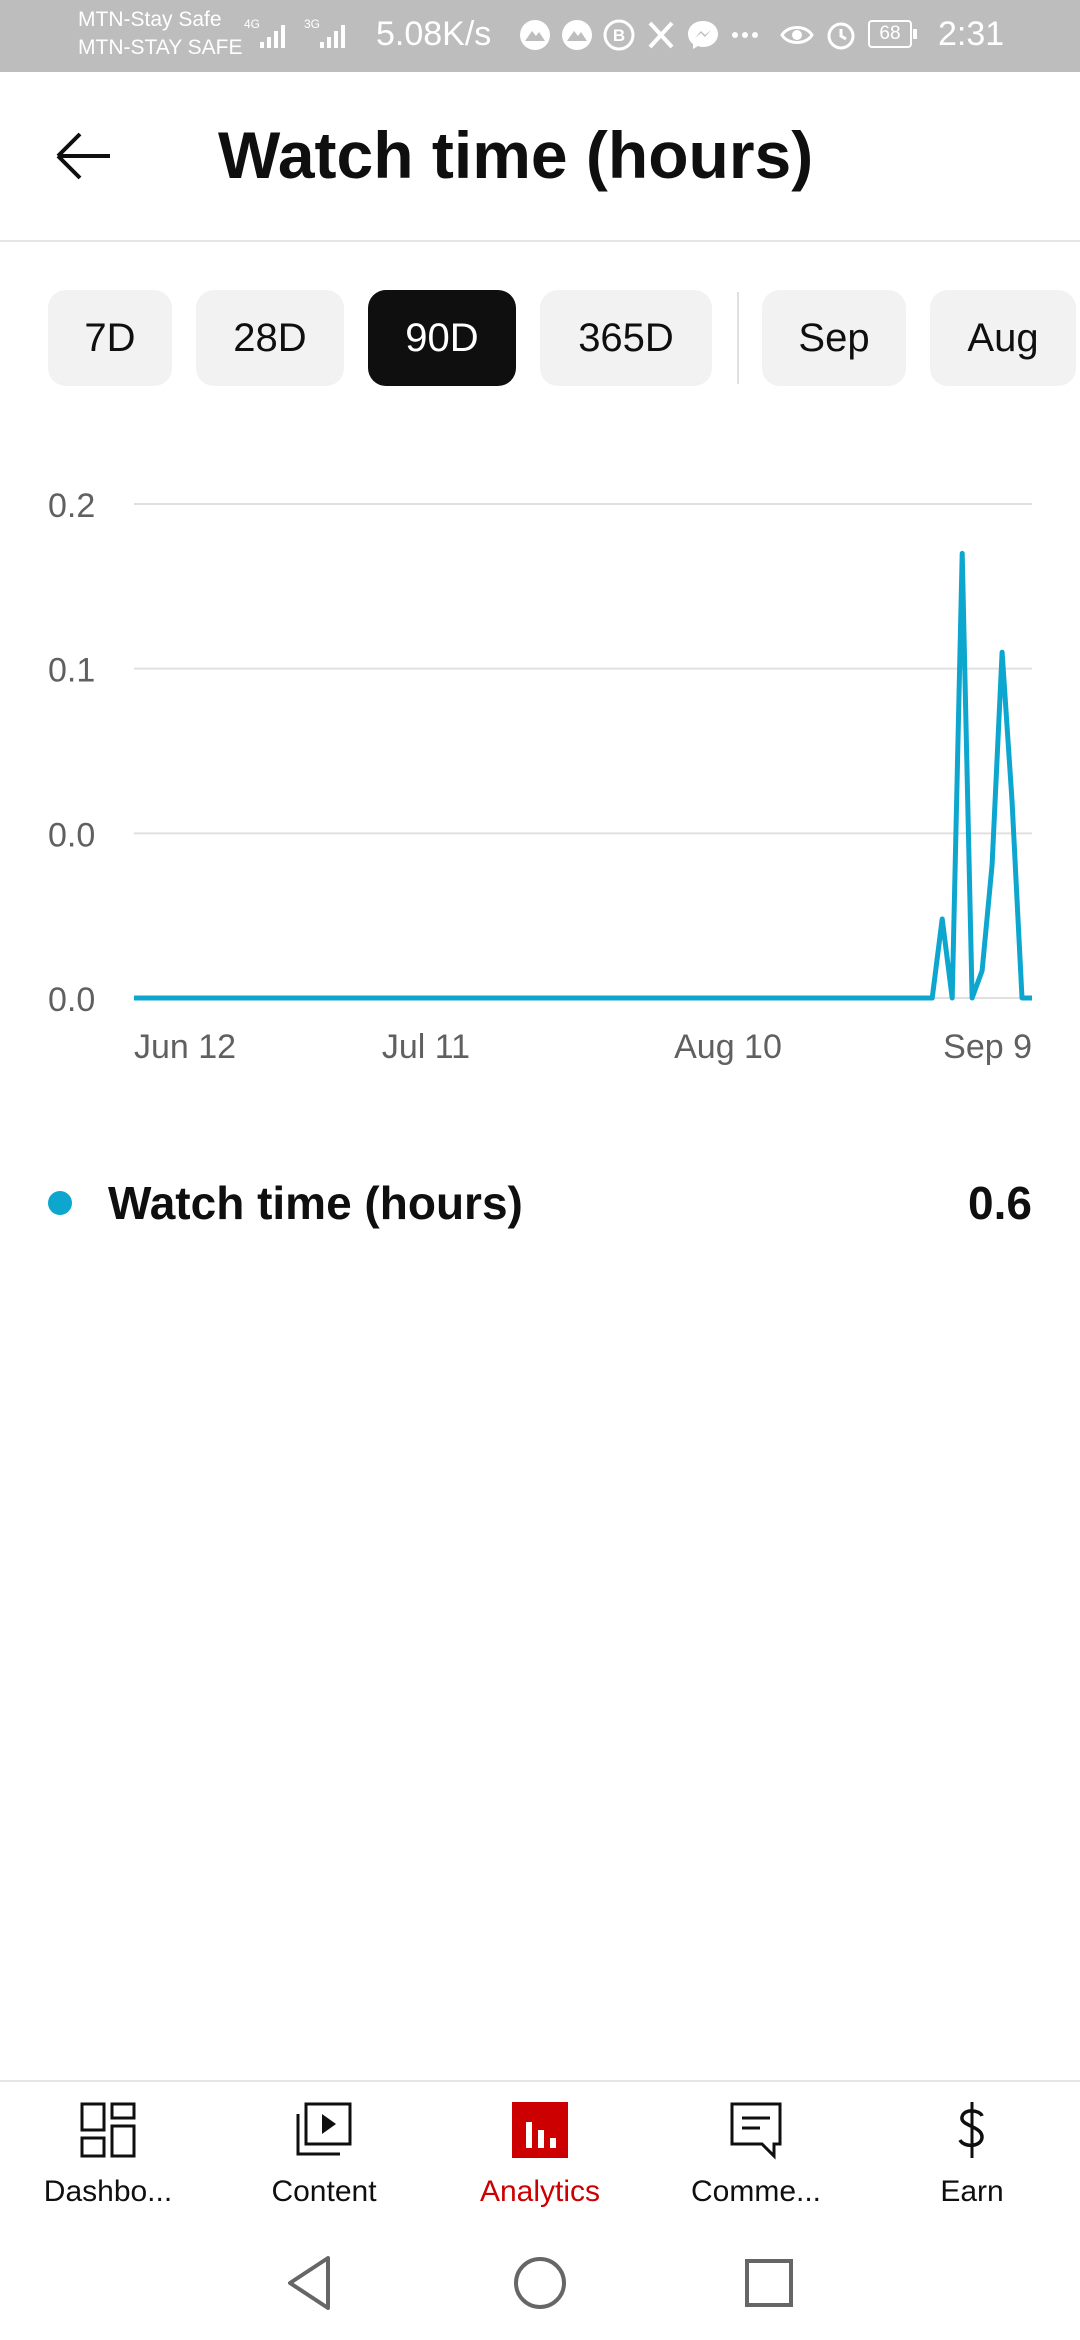 This screenshot has height=2340, width=1080. What do you see at coordinates (160, 34) in the screenshot?
I see `carrier-info: MTN-Stay Safe MTN-STAY SAFE` at bounding box center [160, 34].